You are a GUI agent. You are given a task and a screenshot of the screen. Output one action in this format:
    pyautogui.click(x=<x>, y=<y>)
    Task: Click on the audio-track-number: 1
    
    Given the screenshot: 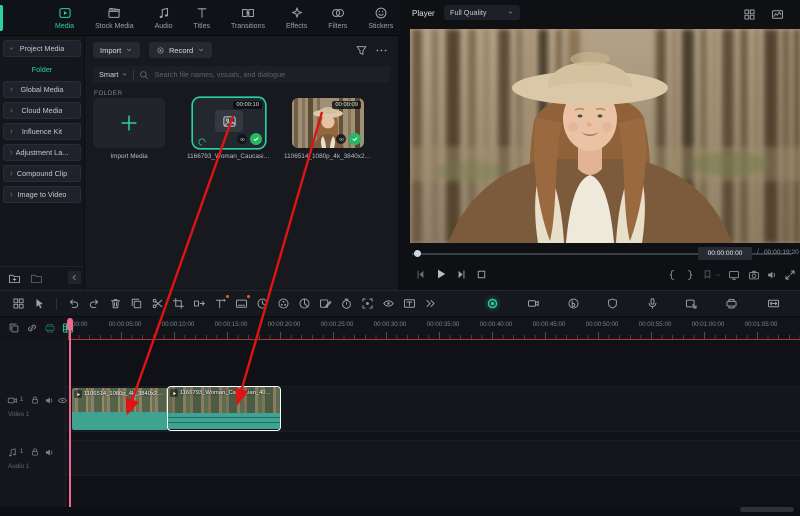 What is the action you would take?
    pyautogui.click(x=22, y=452)
    